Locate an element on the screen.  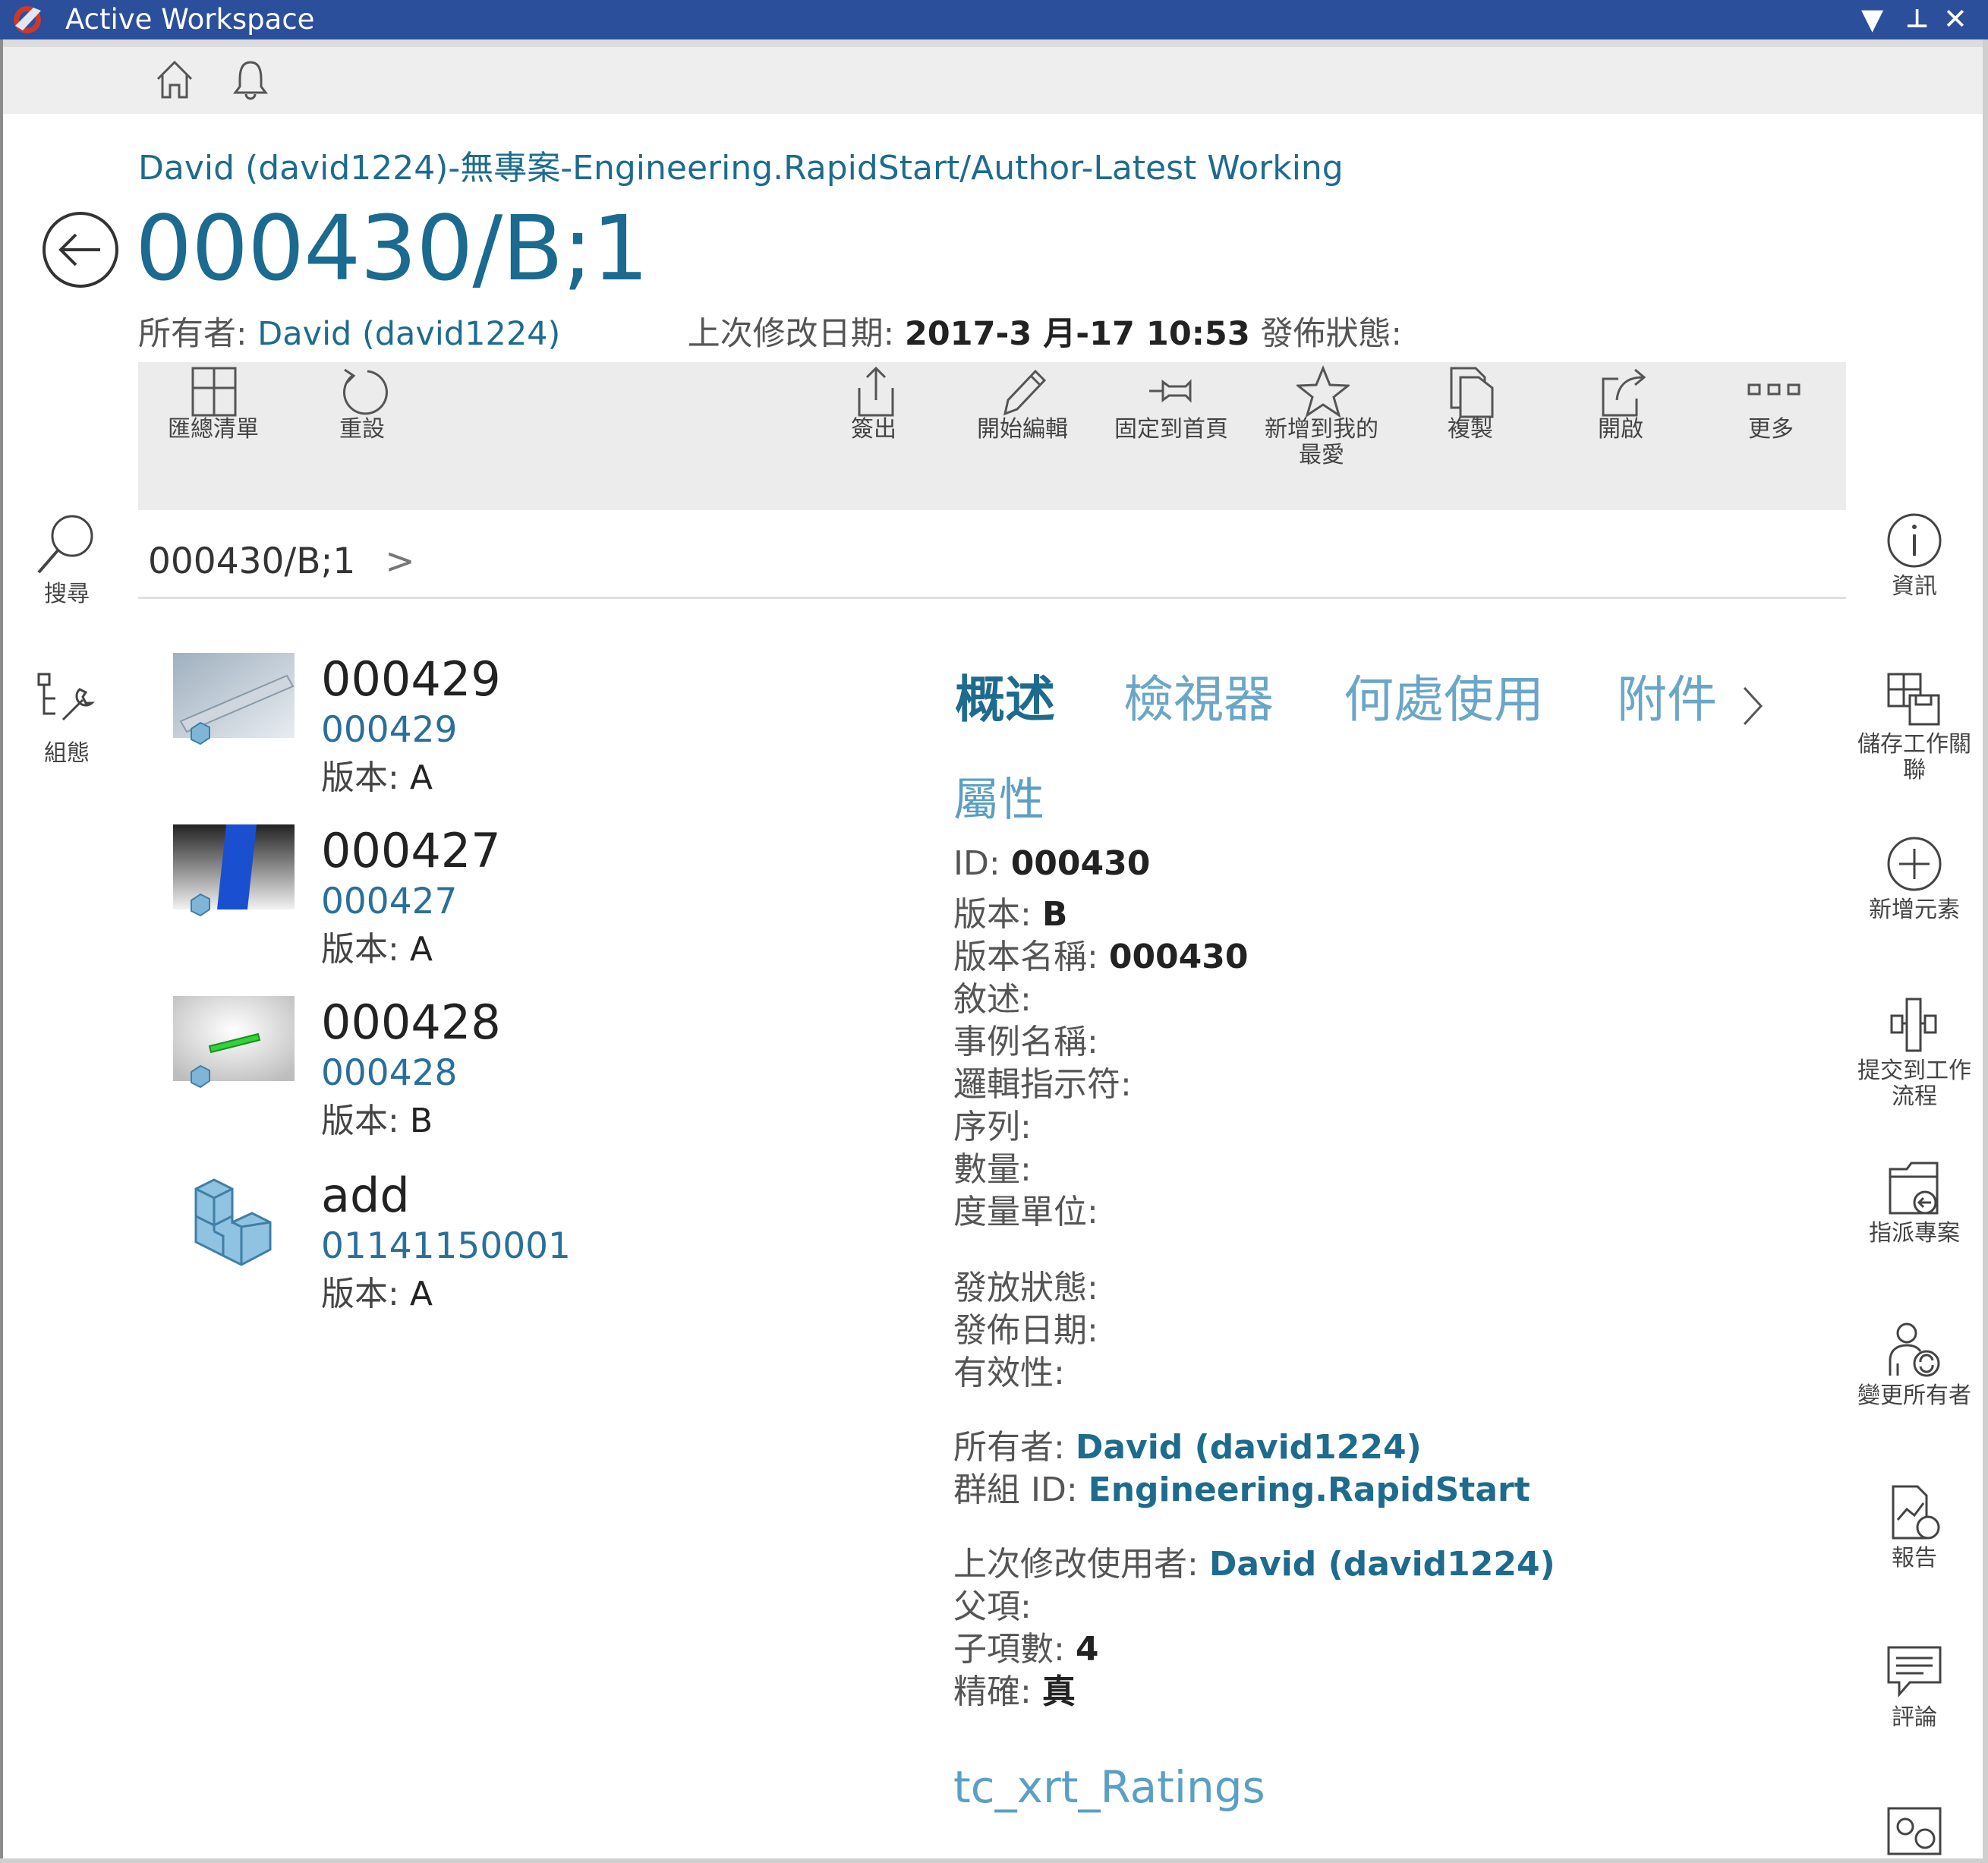
info-nav-button: 資訊 is located at coordinates (1914, 555).